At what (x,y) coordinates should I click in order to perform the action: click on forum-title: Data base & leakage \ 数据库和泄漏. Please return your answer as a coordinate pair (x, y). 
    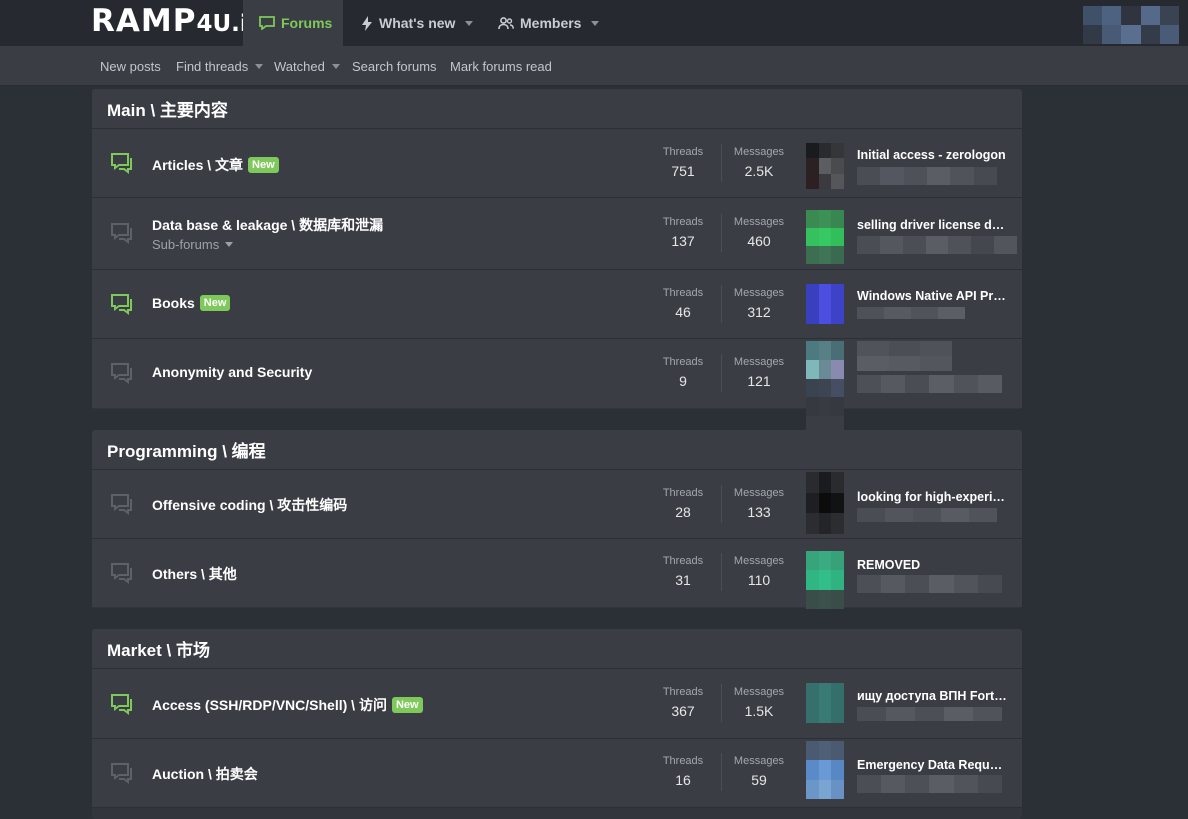
    Looking at the image, I should click on (268, 225).